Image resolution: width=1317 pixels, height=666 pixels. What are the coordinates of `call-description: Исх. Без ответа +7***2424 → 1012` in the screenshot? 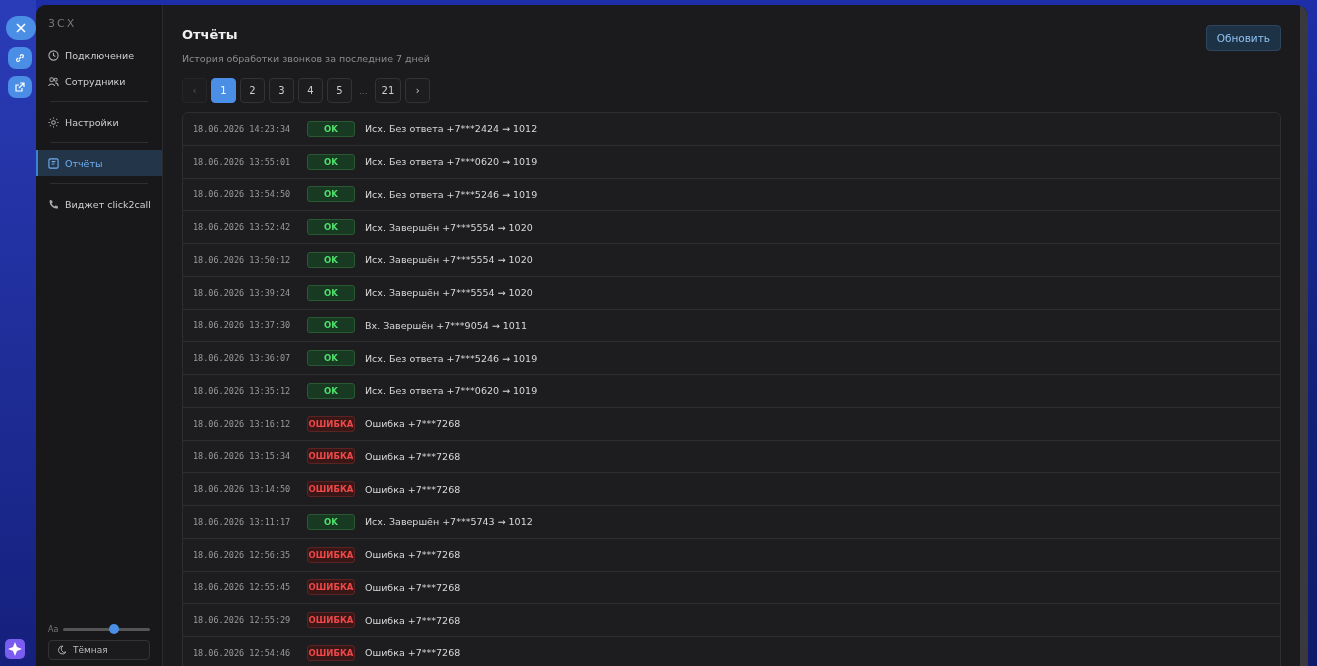 It's located at (451, 129).